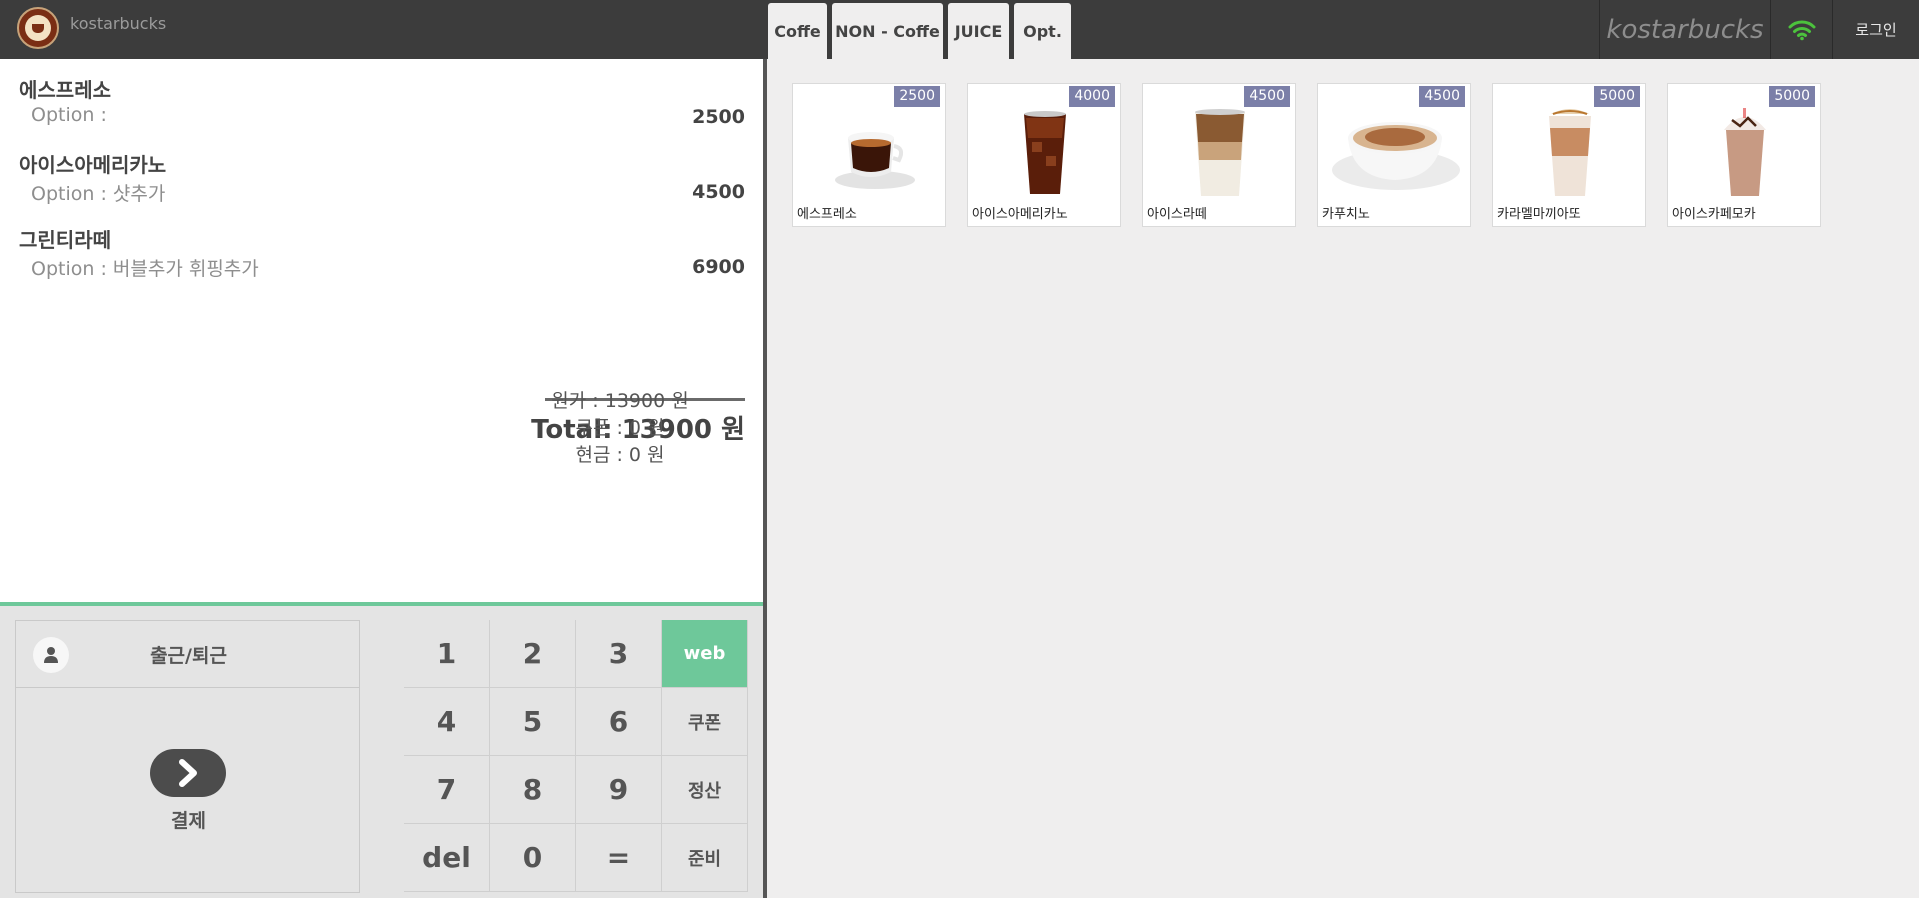 Image resolution: width=1919 pixels, height=898 pixels. What do you see at coordinates (619, 722) in the screenshot?
I see `key-6: 6` at bounding box center [619, 722].